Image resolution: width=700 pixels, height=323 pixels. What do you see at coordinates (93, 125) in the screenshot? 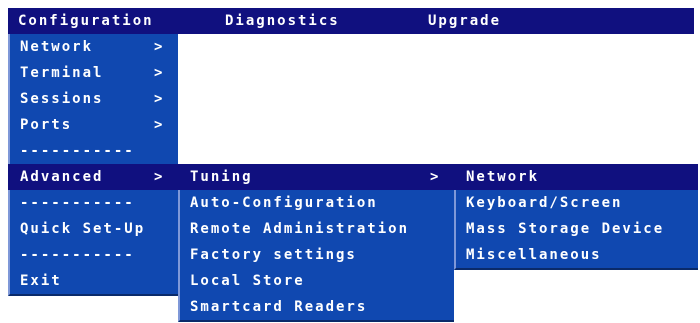
I see `main-item-ports: Ports >` at bounding box center [93, 125].